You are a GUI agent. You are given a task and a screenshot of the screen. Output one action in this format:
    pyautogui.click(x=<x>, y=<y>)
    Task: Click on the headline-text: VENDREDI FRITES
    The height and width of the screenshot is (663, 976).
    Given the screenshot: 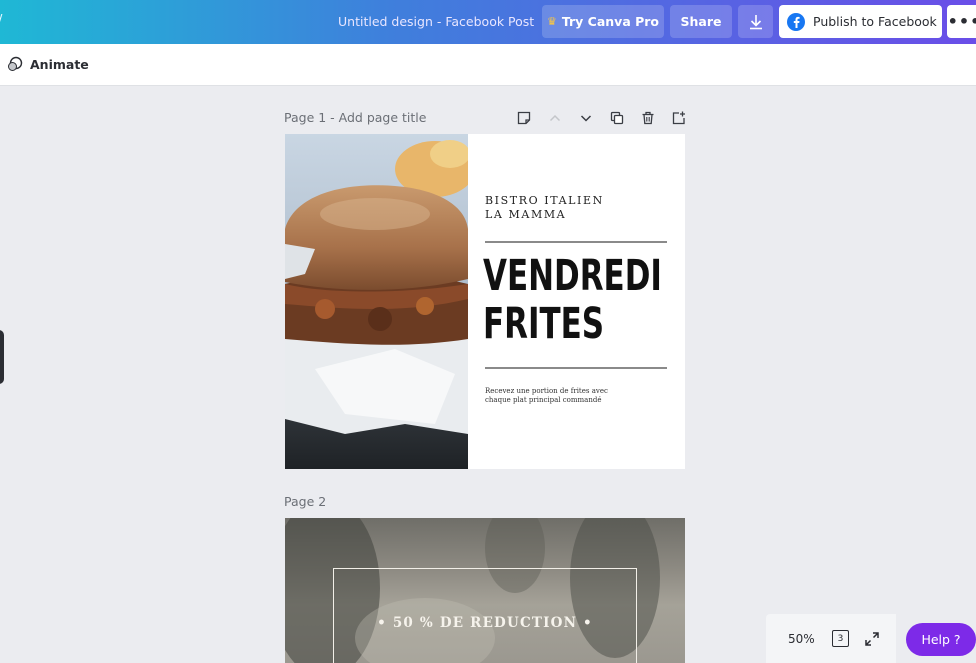 What is the action you would take?
    pyautogui.click(x=572, y=300)
    